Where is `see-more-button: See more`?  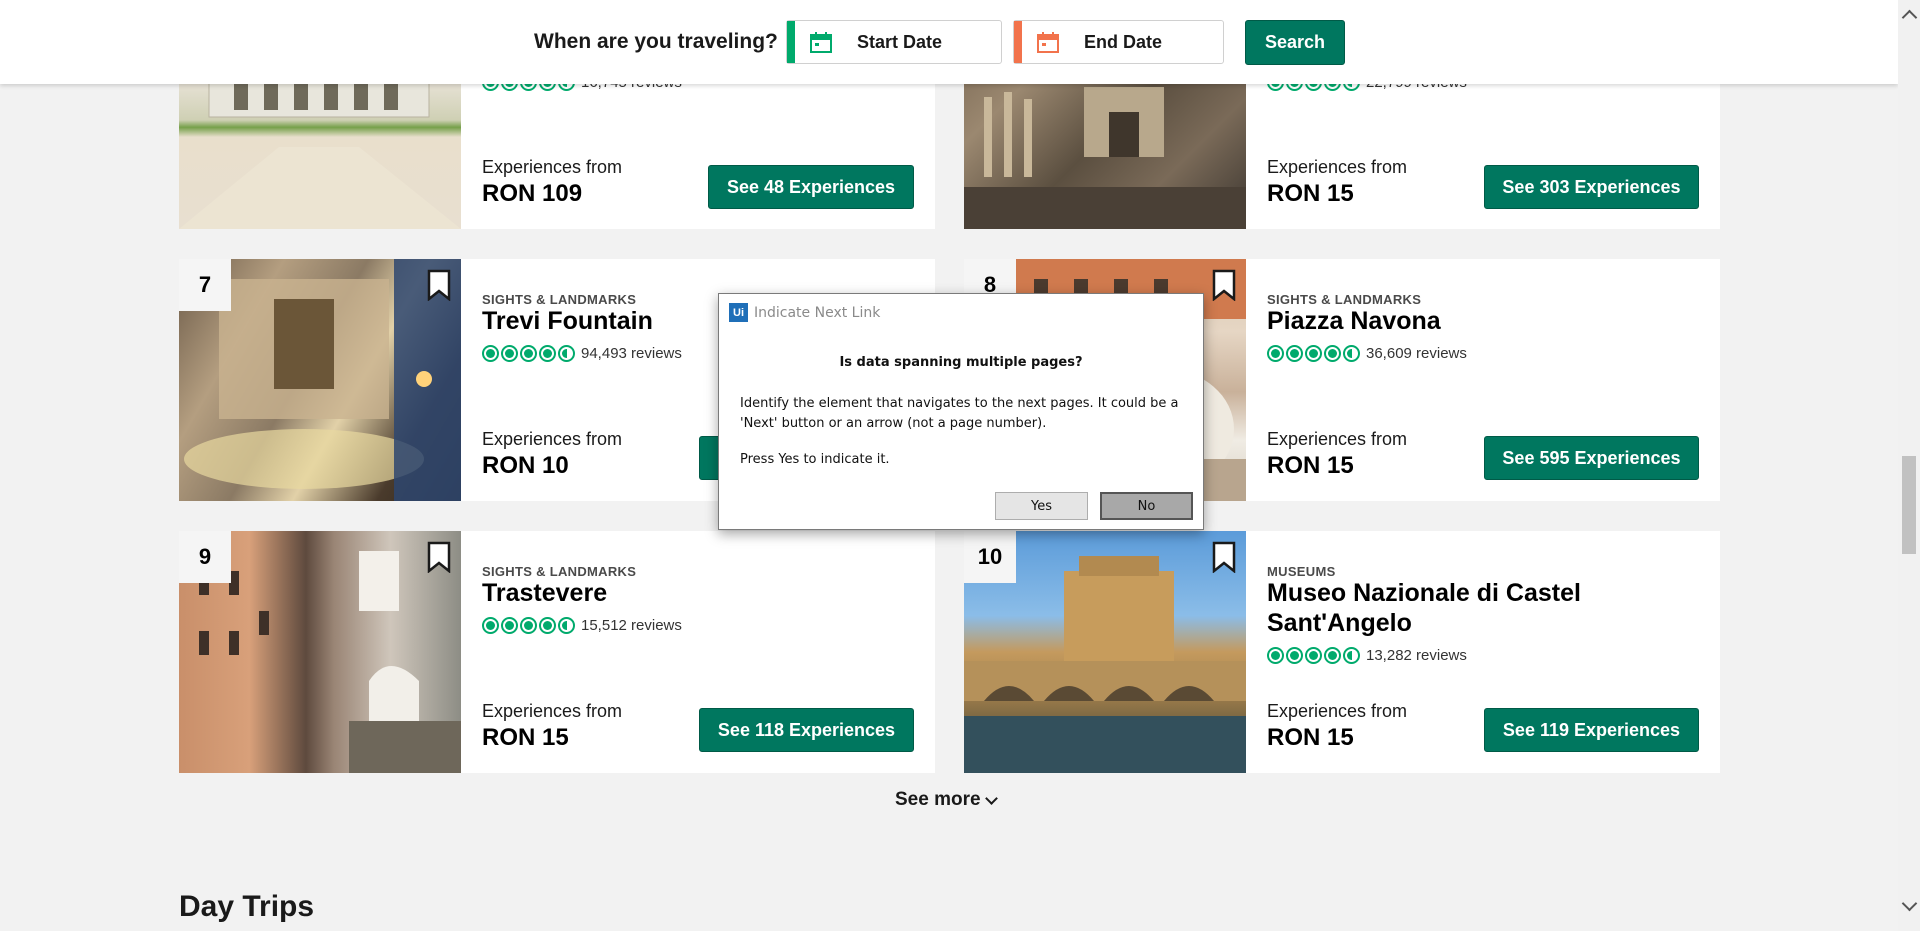
see-more-button: See more is located at coordinates (946, 800).